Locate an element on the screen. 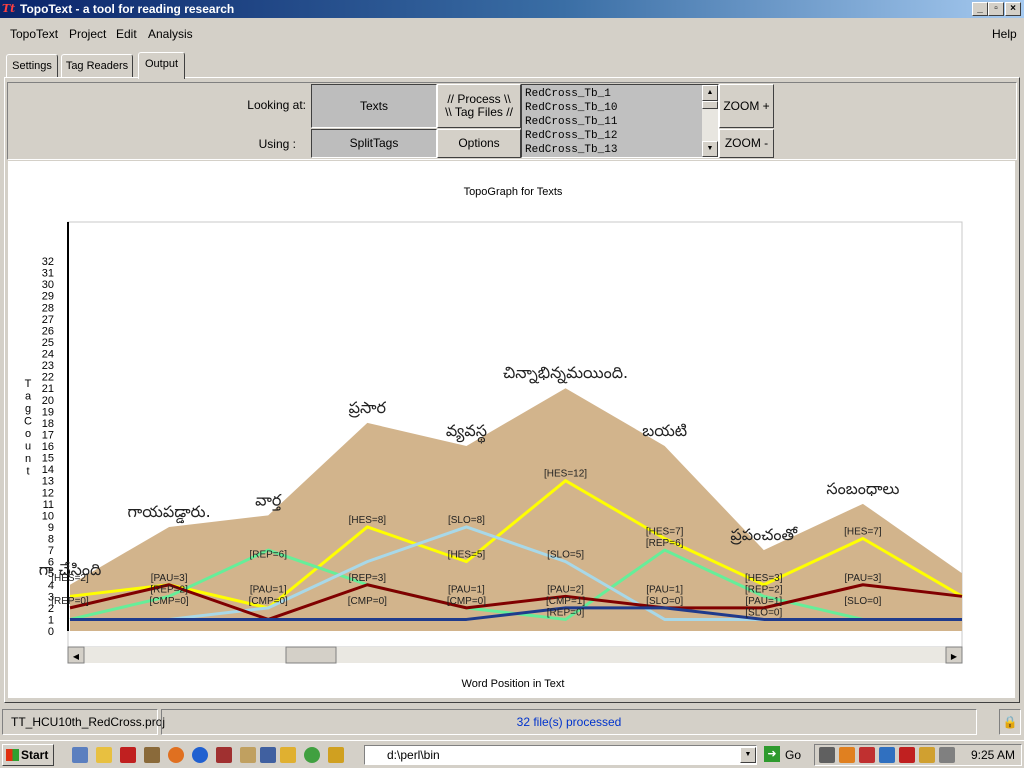 The width and height of the screenshot is (1024, 768). taskbar: Start d:\perl\bin ▼ ➜ Go 9:25 AM is located at coordinates (512, 754).